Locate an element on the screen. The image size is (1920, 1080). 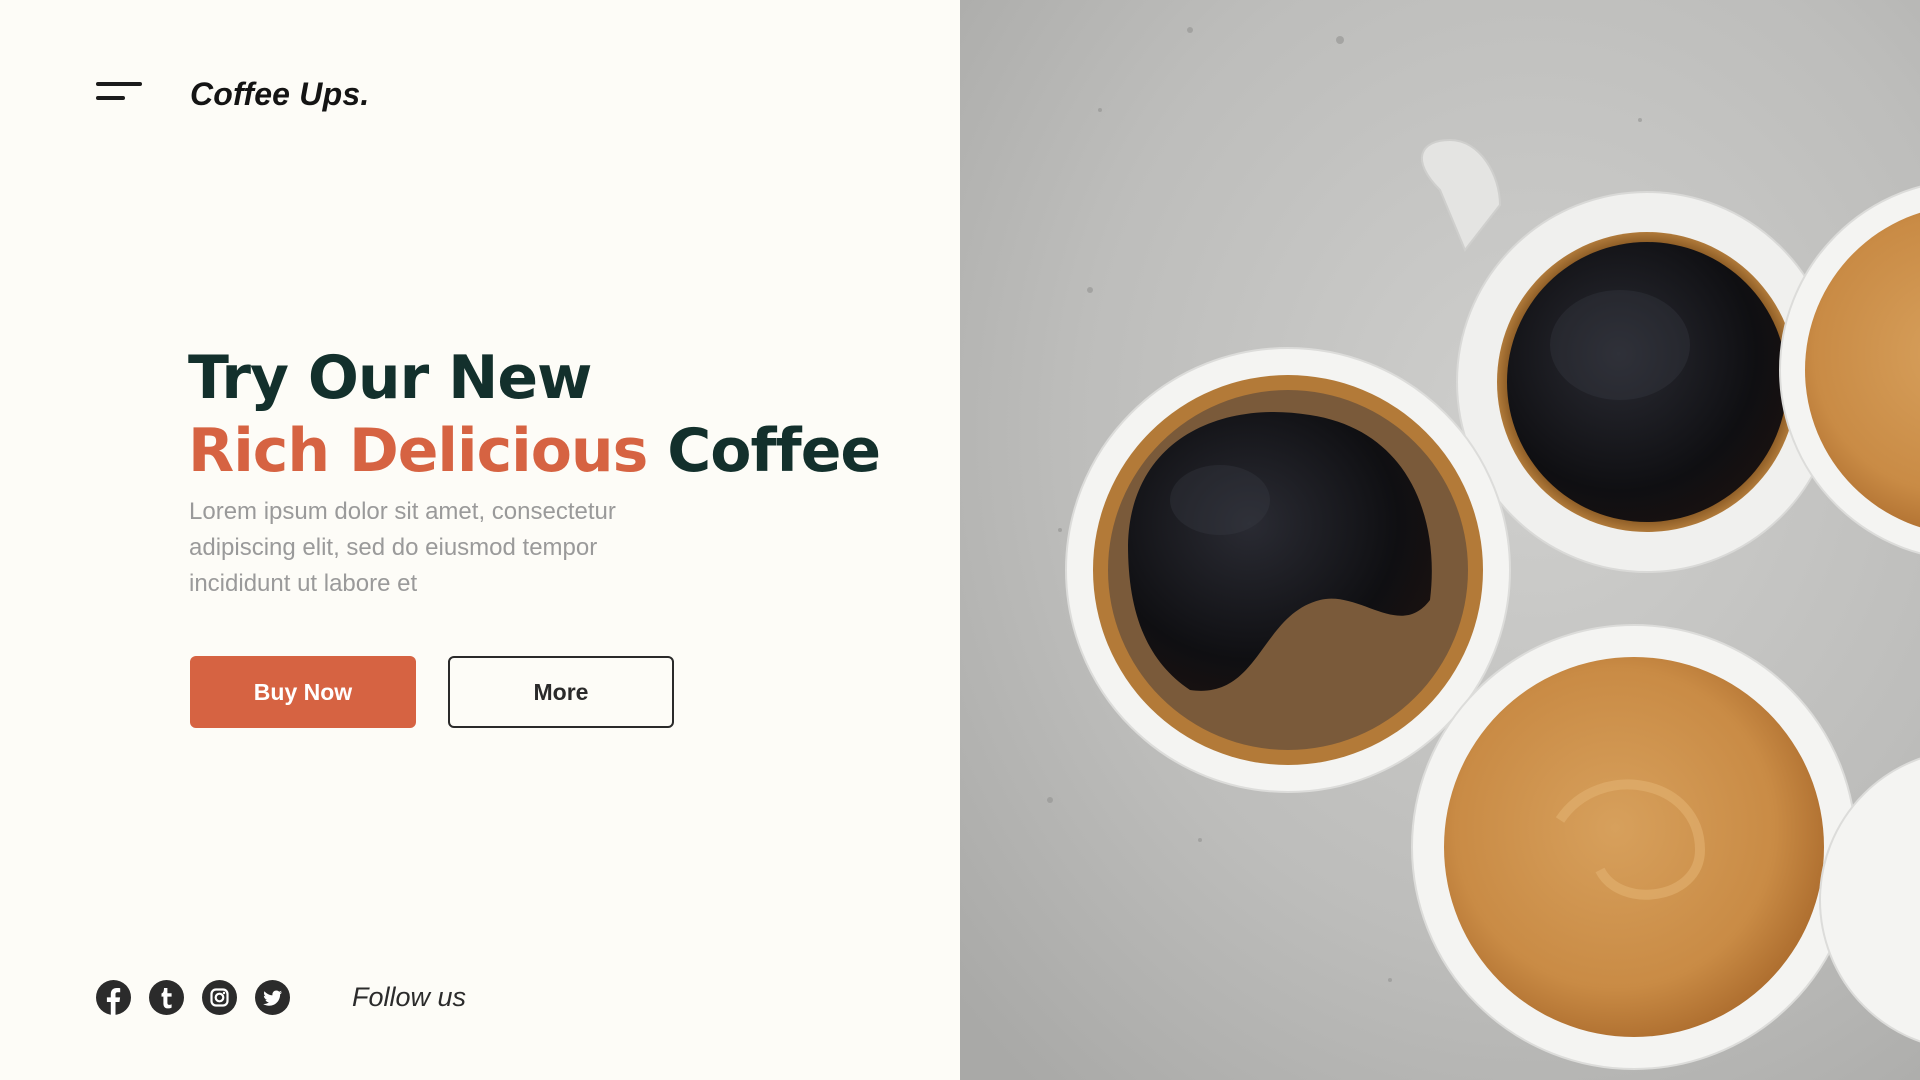
hero-headline: Try Our New Rich Delicious Coffee is located at coordinates (548, 415).